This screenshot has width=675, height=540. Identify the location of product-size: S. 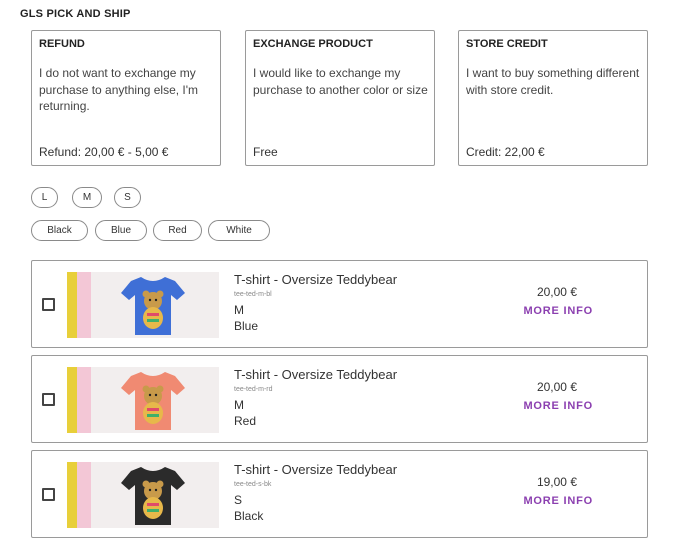
(238, 500).